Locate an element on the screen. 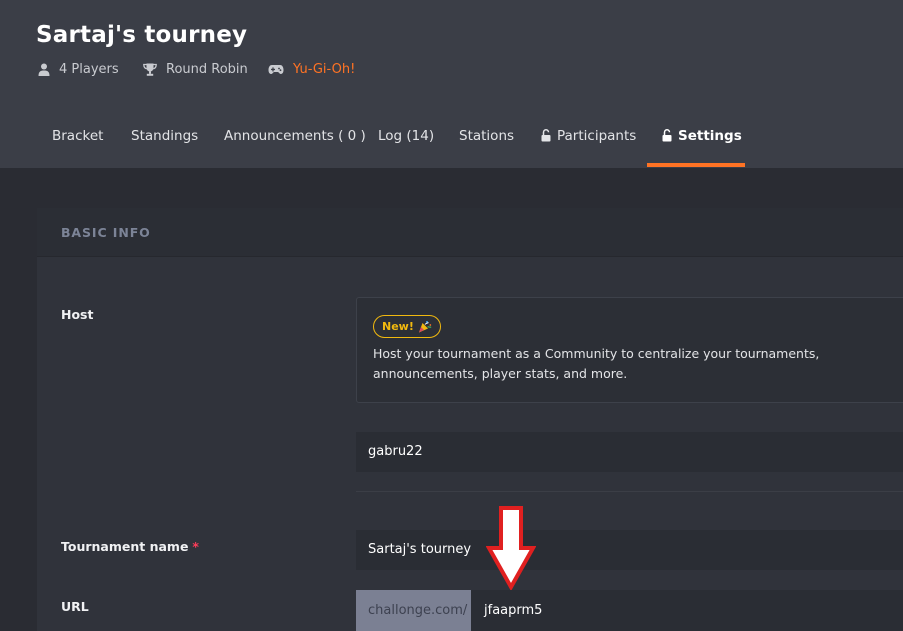  user-icon is located at coordinates (44, 69).